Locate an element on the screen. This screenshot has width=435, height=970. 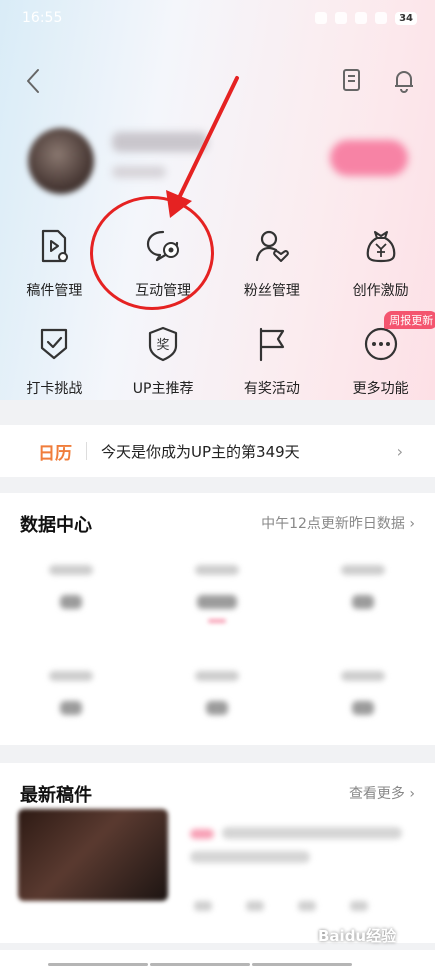
annotation-circle is located at coordinates (152, 253).